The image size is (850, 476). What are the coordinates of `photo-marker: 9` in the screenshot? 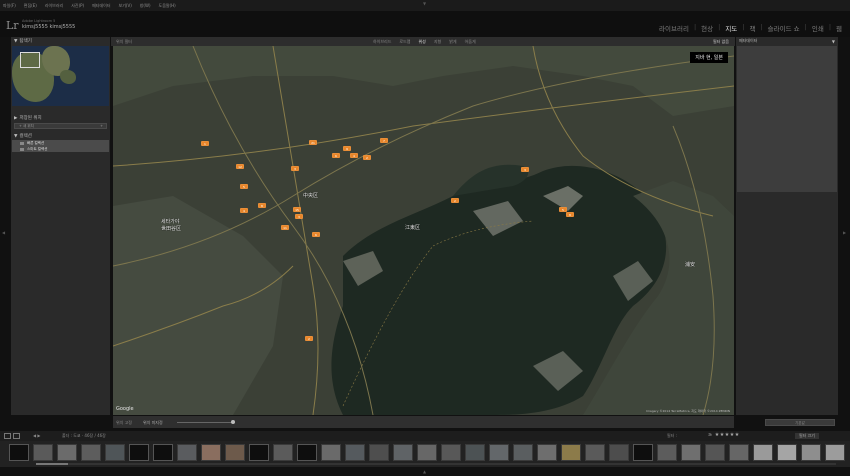 It's located at (347, 148).